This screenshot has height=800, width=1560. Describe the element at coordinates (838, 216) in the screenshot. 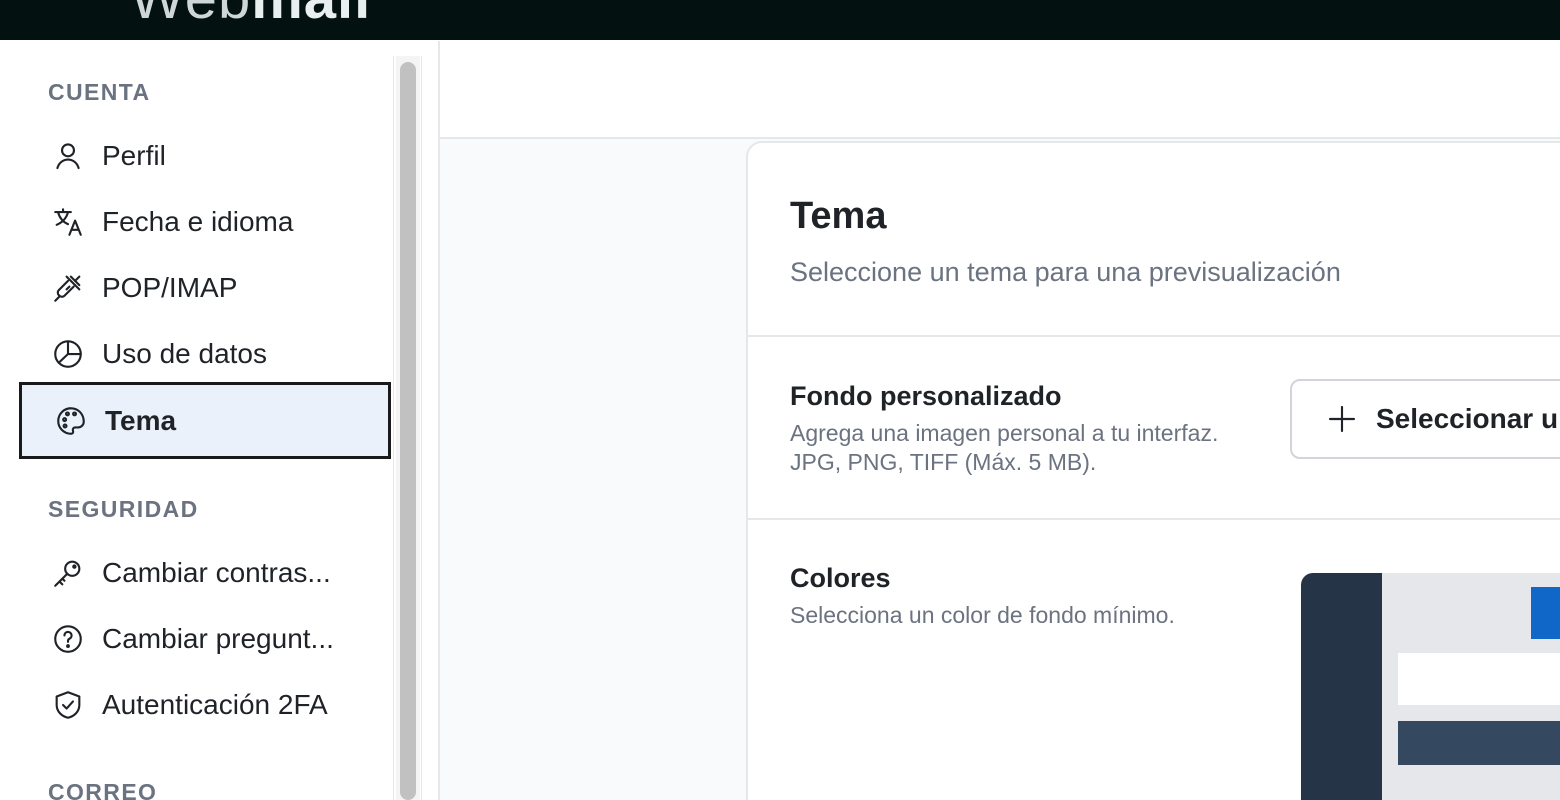

I see `page-title: Tema` at that location.